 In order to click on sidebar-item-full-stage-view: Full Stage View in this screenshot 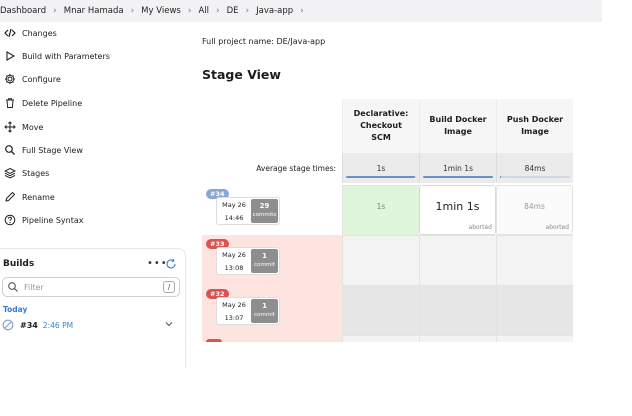, I will do `click(41, 150)`.